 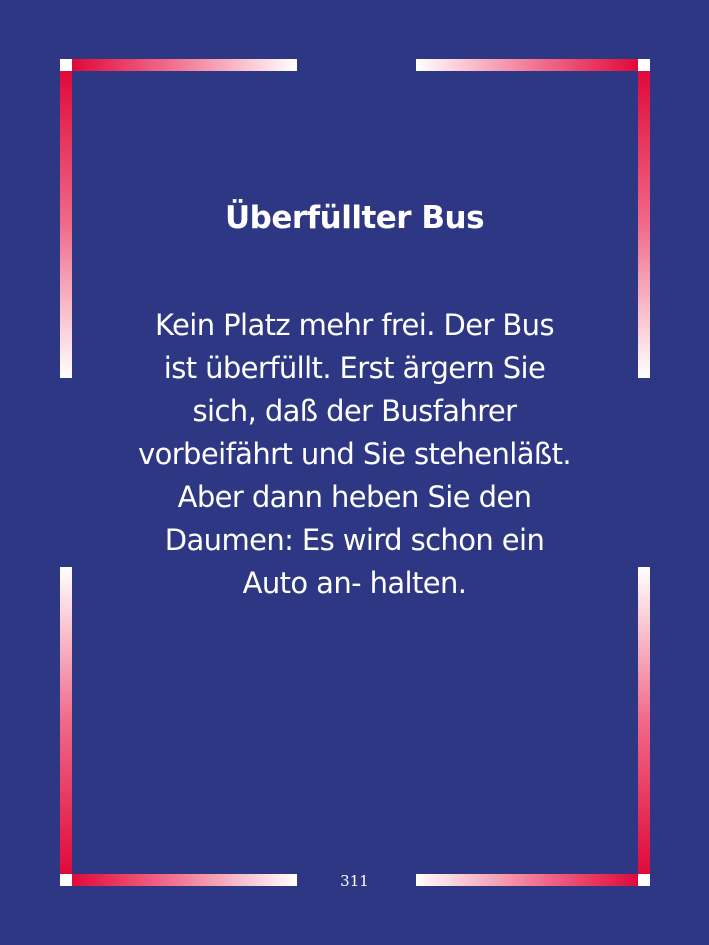 I want to click on body-line: vorbeifährt und Sie stehenläßt., so click(x=355, y=454).